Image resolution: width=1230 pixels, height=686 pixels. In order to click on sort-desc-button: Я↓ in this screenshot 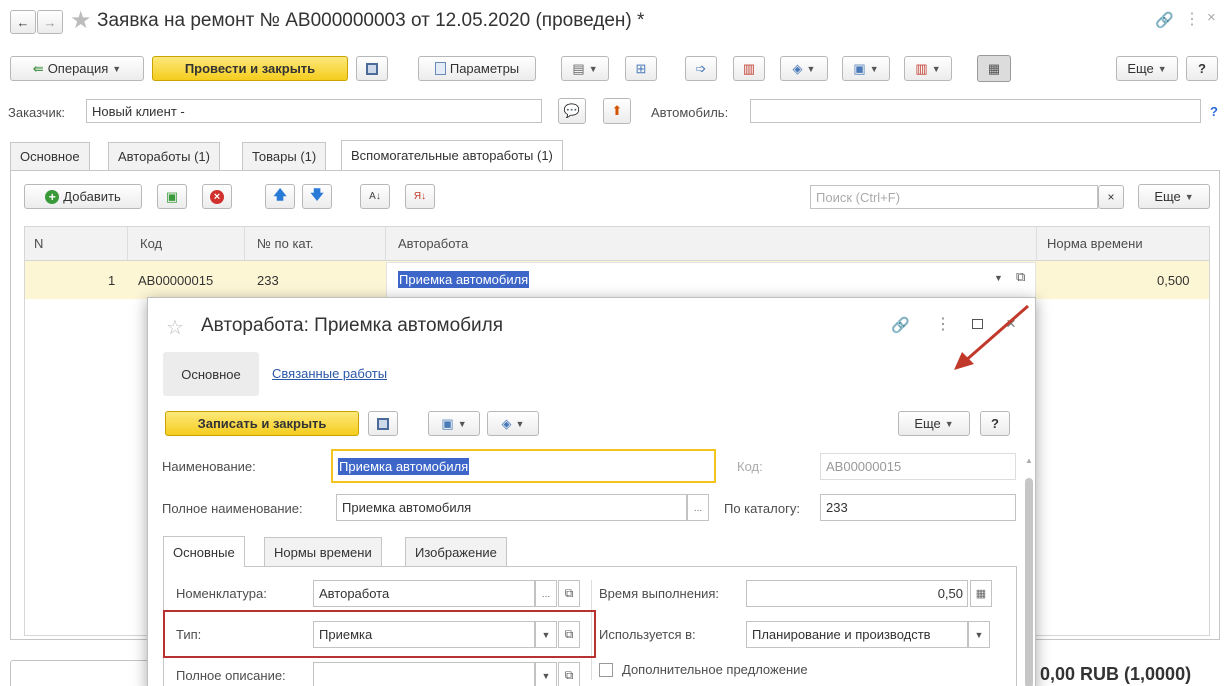, I will do `click(420, 196)`.